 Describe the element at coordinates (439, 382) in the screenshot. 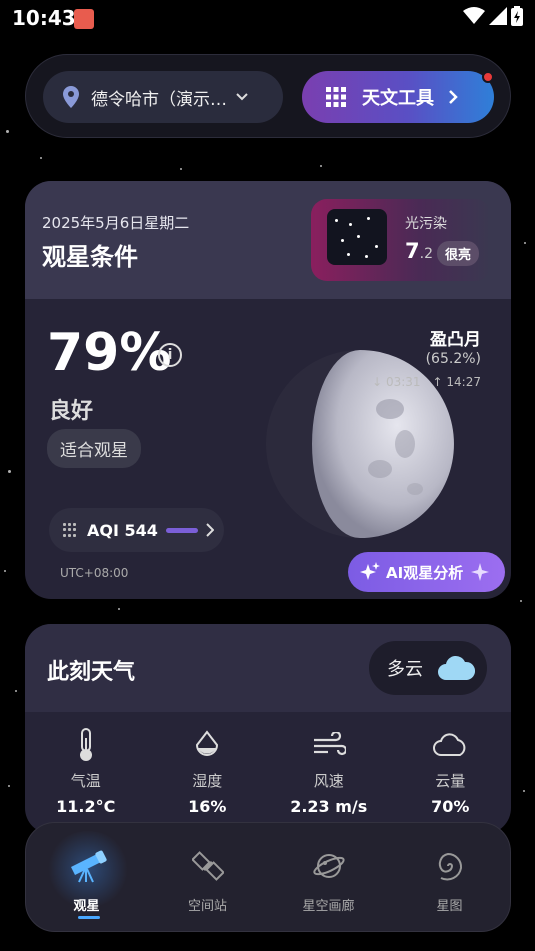

I see `arrow-up-icon: ↑` at that location.